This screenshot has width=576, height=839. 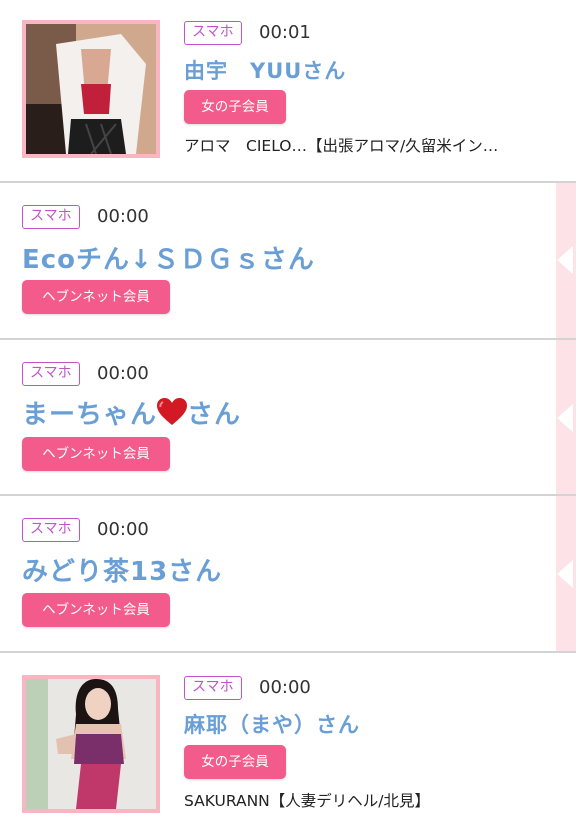 What do you see at coordinates (90, 415) in the screenshot?
I see `user-name-text: まーちゃん` at bounding box center [90, 415].